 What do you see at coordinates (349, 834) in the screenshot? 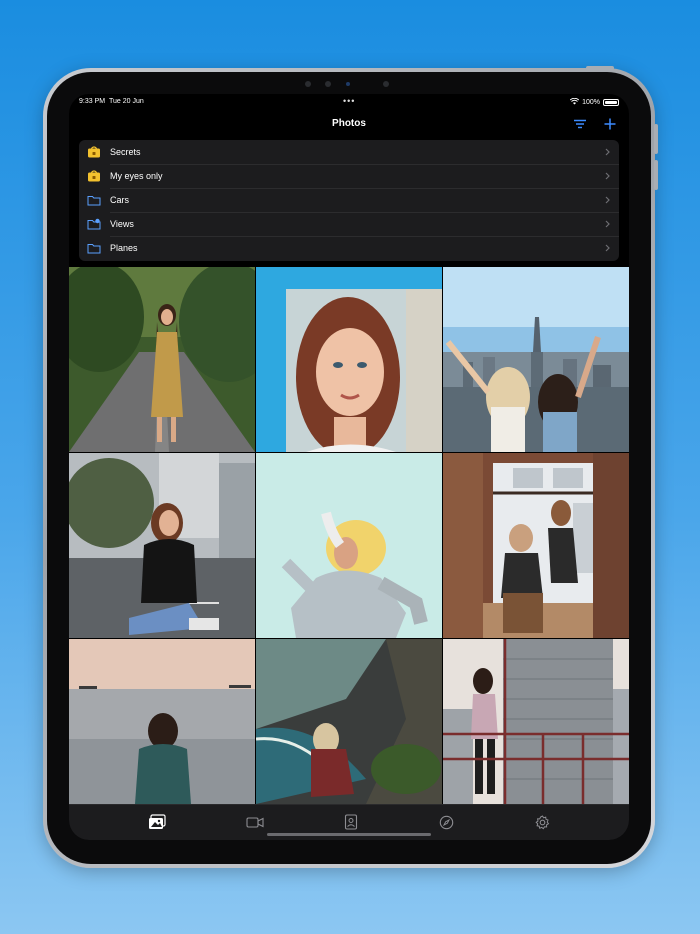
I see `home-indicator` at bounding box center [349, 834].